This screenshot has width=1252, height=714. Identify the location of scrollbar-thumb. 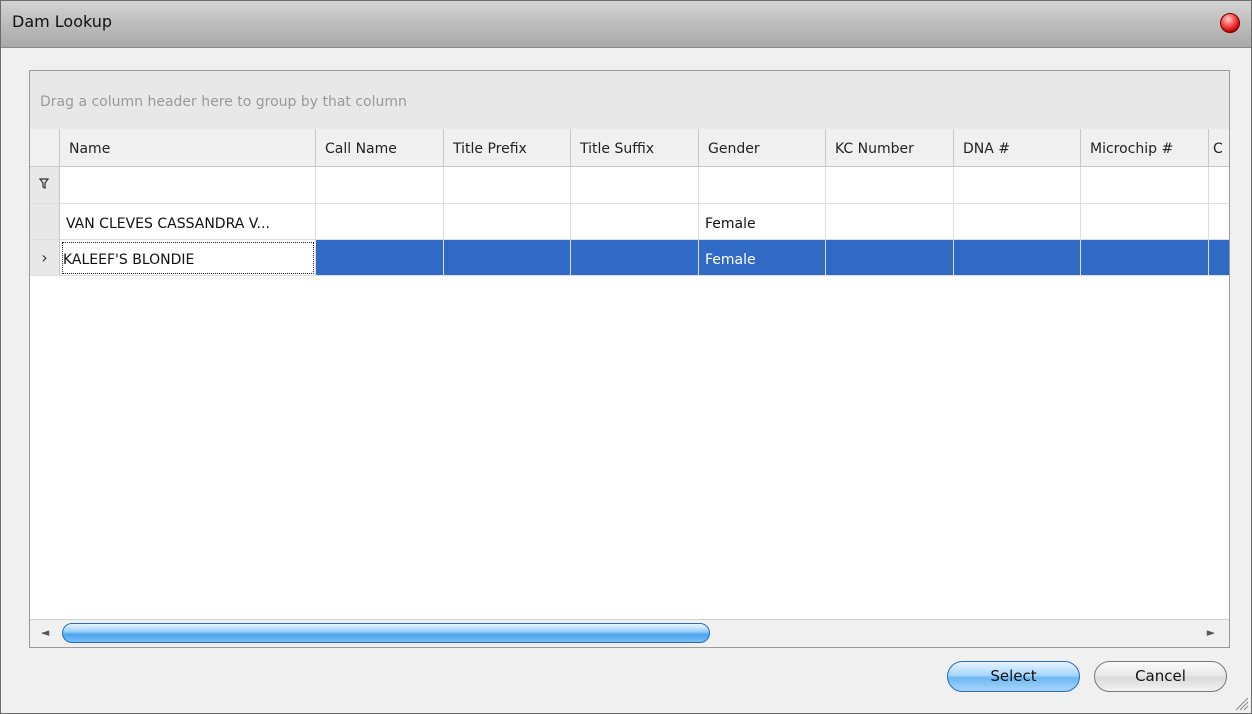
(386, 633).